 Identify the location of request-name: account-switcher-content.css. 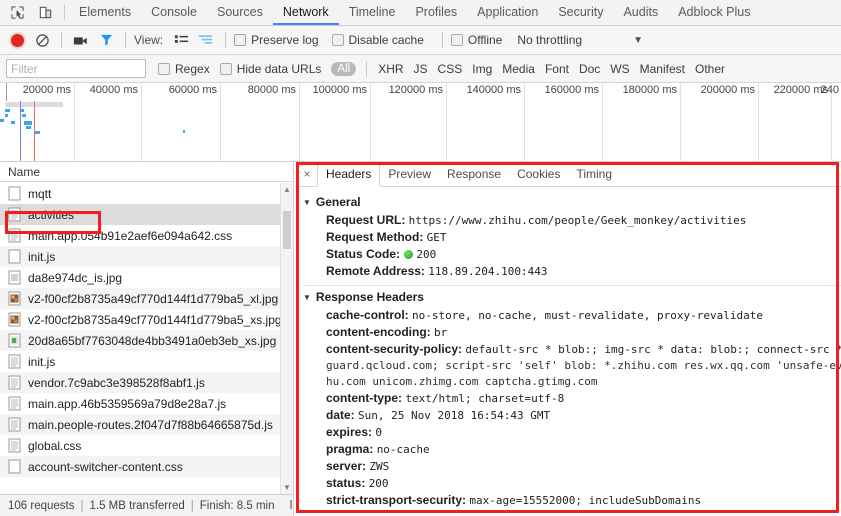
(105, 466).